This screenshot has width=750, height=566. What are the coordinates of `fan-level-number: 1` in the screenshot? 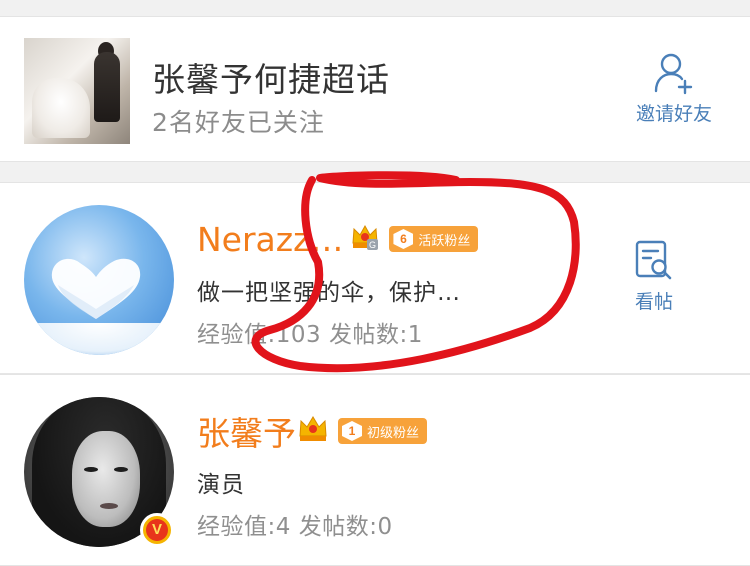 It's located at (352, 431).